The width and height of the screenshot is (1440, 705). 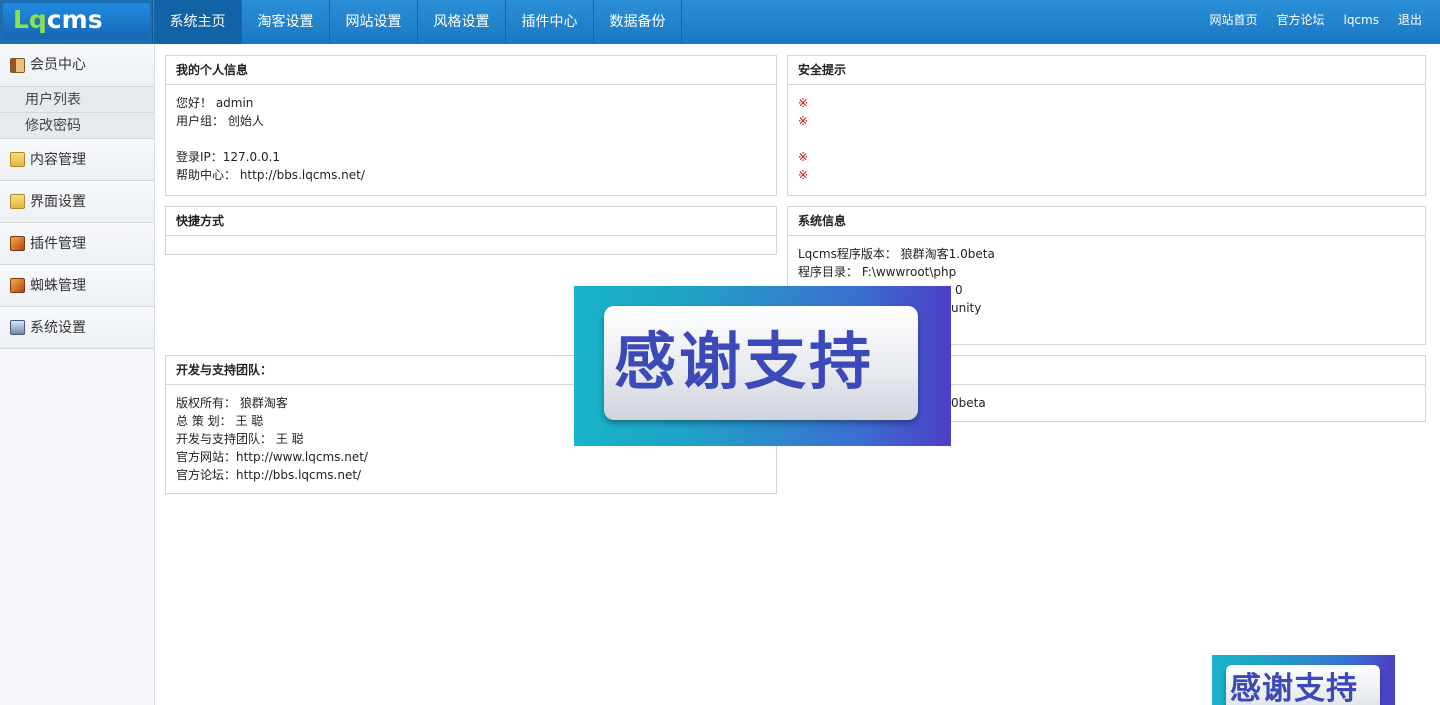 I want to click on nav-home: 系统主页, so click(x=198, y=22).